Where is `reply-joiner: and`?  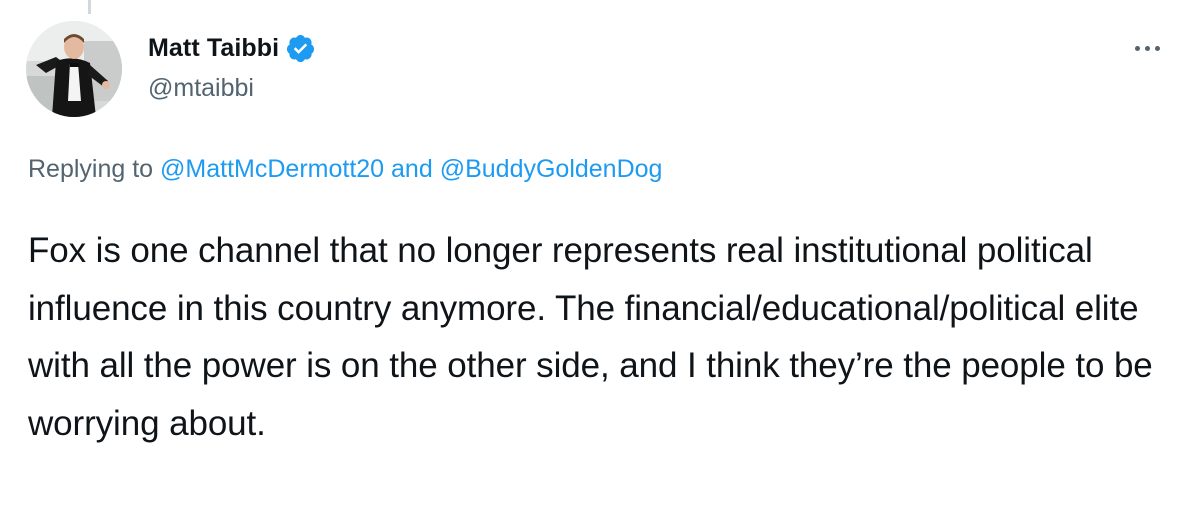 reply-joiner: and is located at coordinates (412, 169).